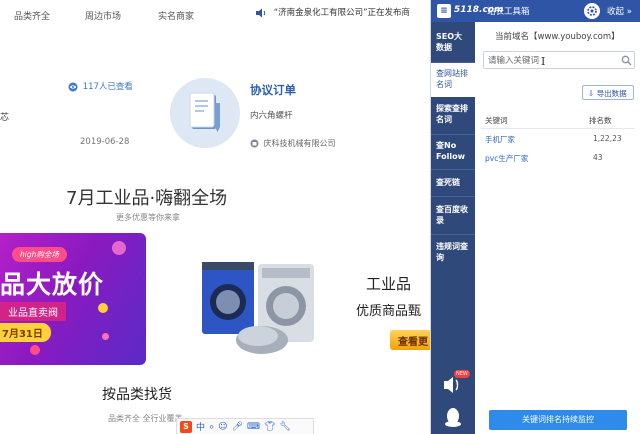 The height and width of the screenshot is (434, 640). I want to click on export-icon: ⇩, so click(591, 93).